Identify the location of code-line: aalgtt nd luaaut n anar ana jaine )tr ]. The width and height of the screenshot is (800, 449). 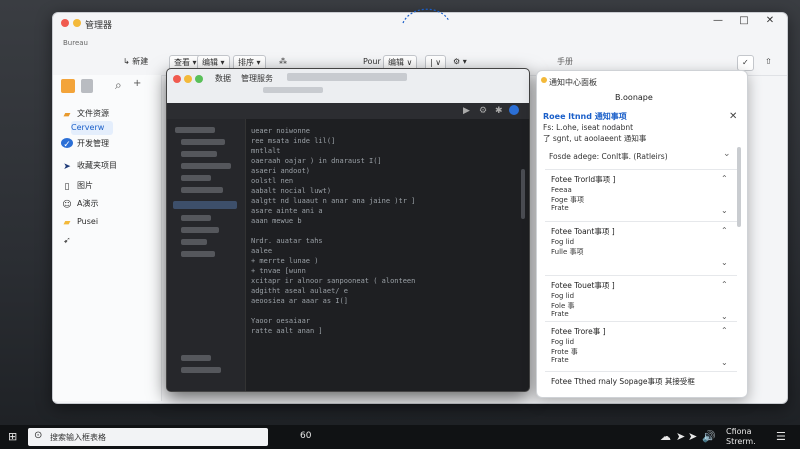
(333, 201).